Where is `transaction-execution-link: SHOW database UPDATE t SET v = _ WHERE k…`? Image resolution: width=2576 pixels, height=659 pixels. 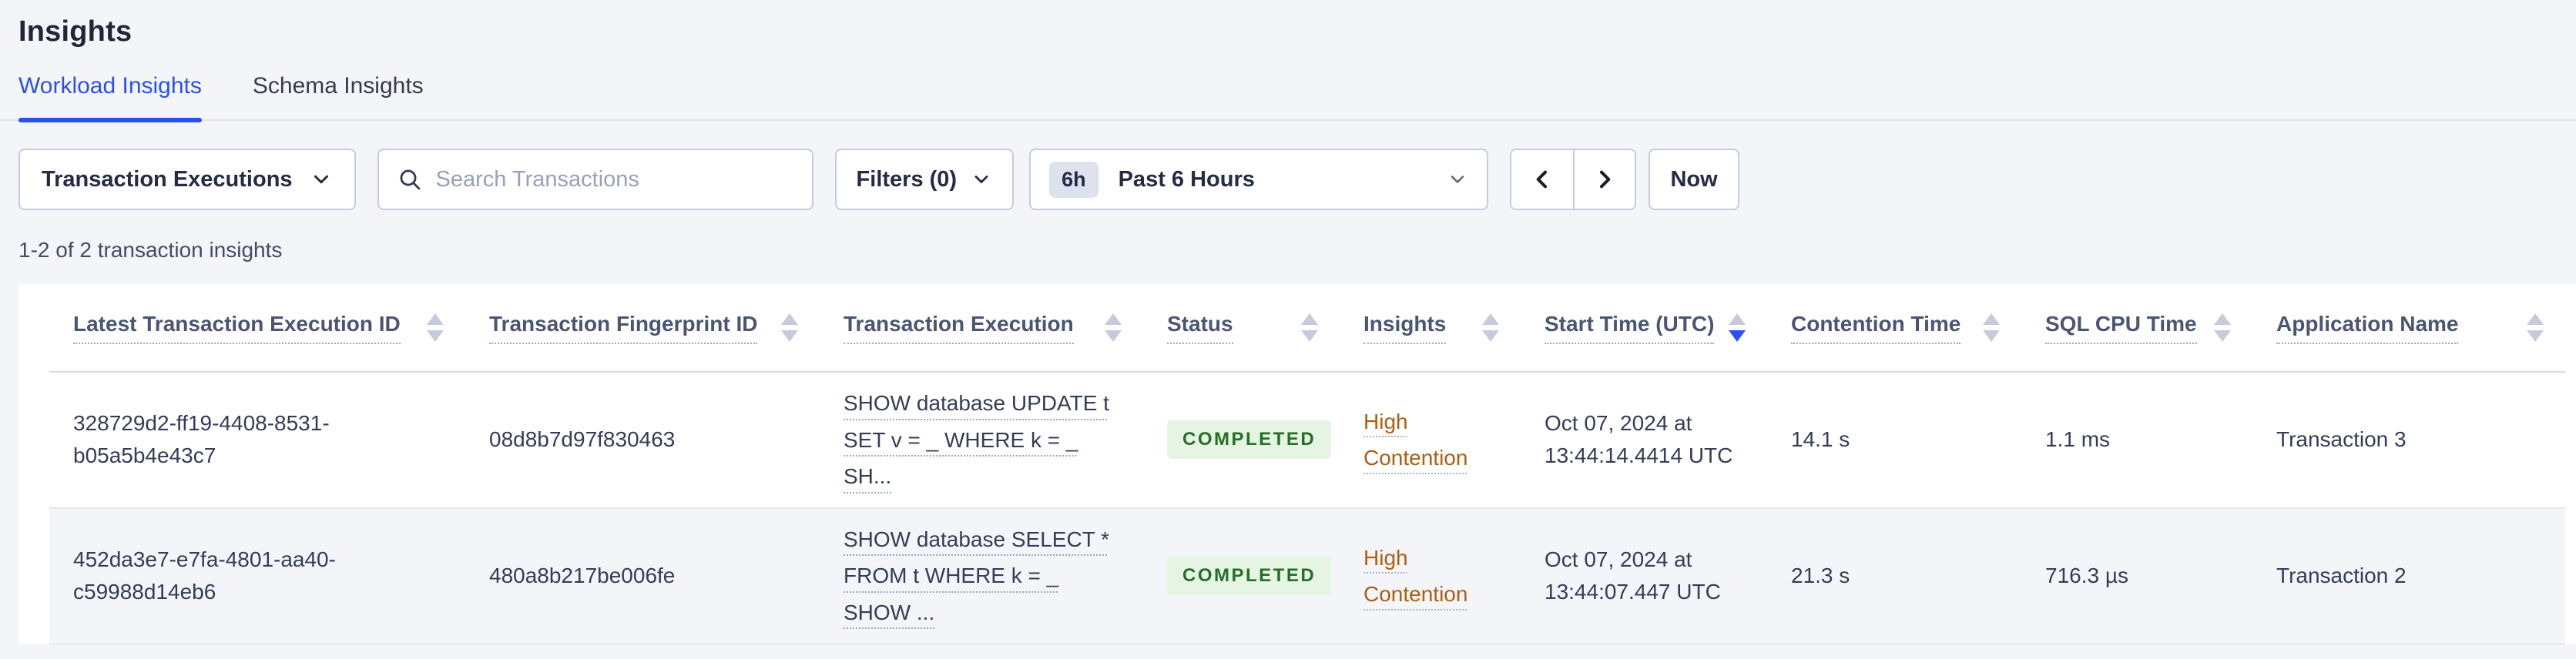
transaction-execution-link: SHOW database UPDATE t SET v = _ WHERE k… is located at coordinates (979, 440).